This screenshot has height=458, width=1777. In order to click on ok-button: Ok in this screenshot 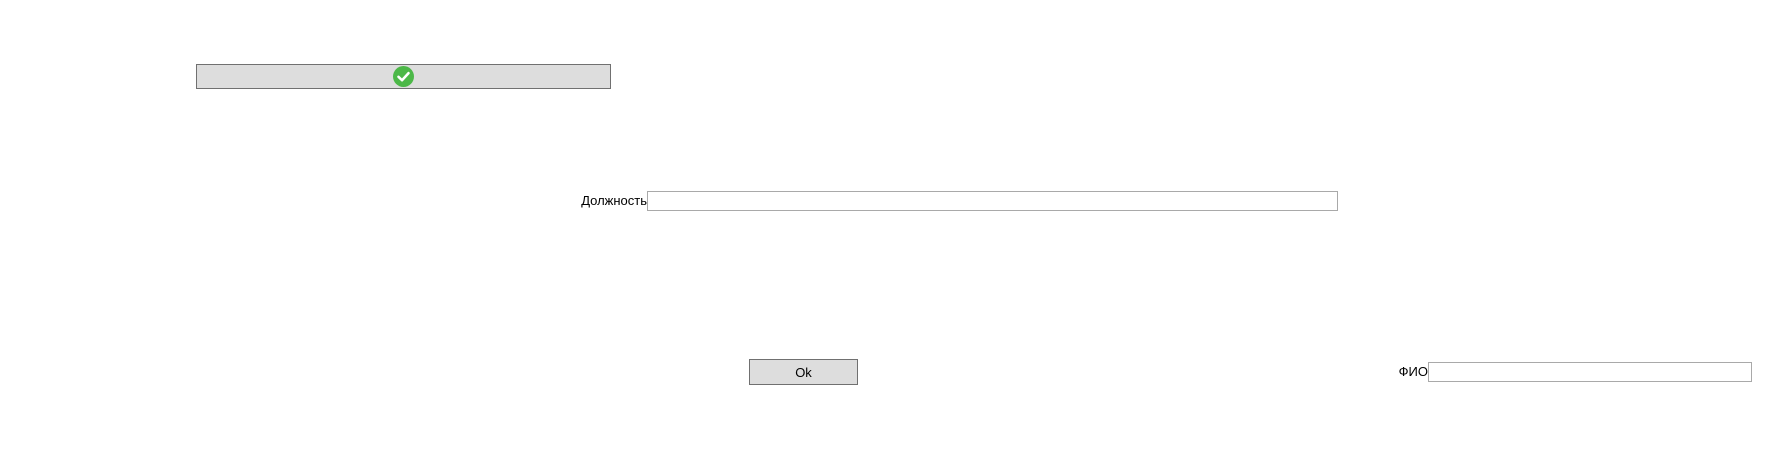, I will do `click(803, 372)`.